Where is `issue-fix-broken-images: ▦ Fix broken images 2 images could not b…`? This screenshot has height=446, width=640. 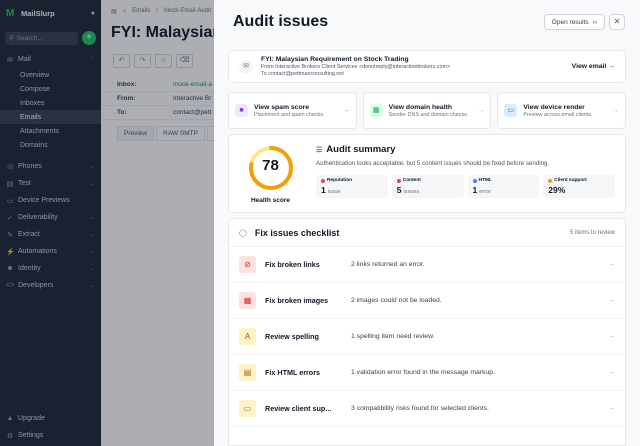
issue-fix-broken-images: ▦ Fix broken images 2 images could not b… is located at coordinates (427, 301).